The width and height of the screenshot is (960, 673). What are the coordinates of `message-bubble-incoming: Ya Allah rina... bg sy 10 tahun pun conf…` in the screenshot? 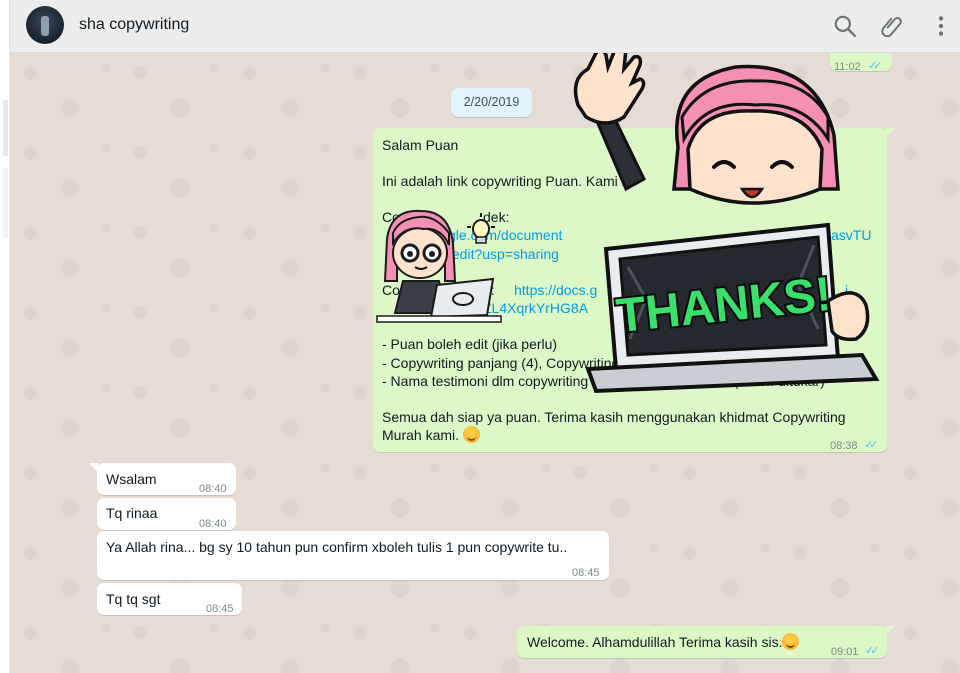 It's located at (353, 555).